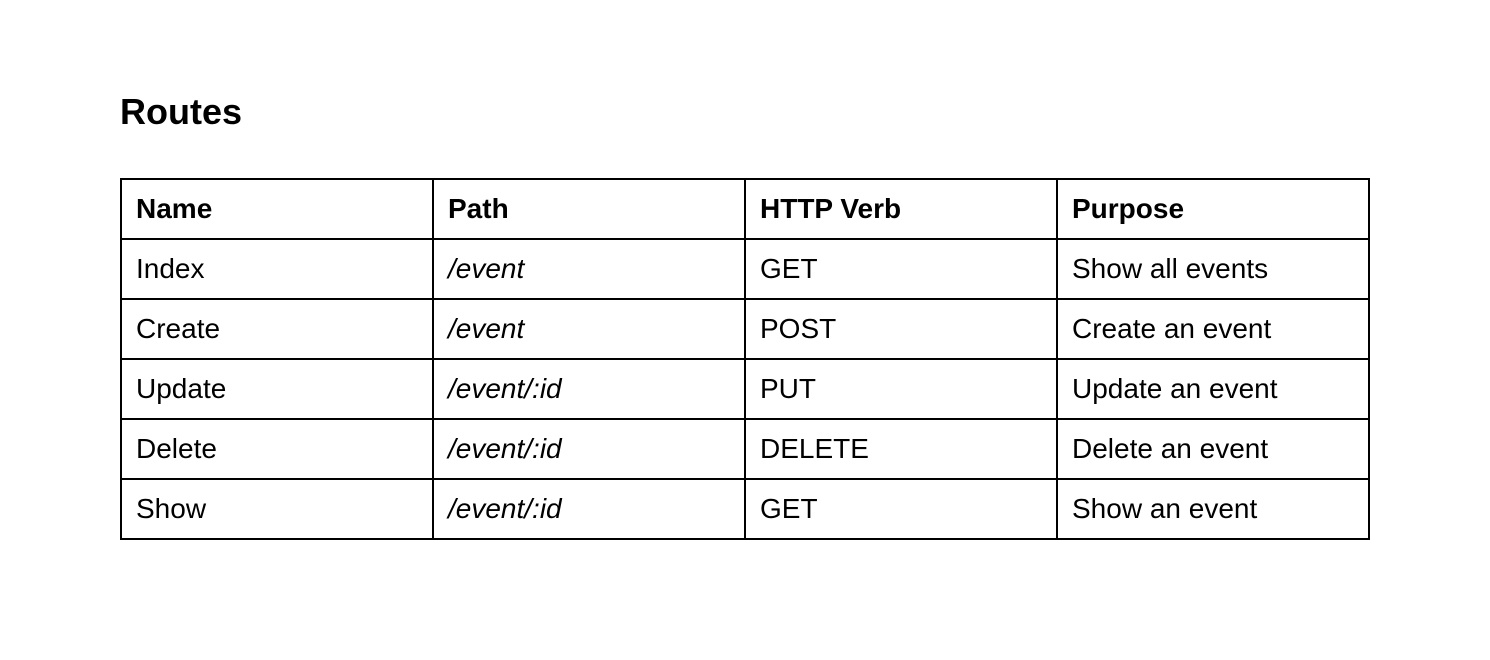  I want to click on route-verb-cell: PUT, so click(901, 389).